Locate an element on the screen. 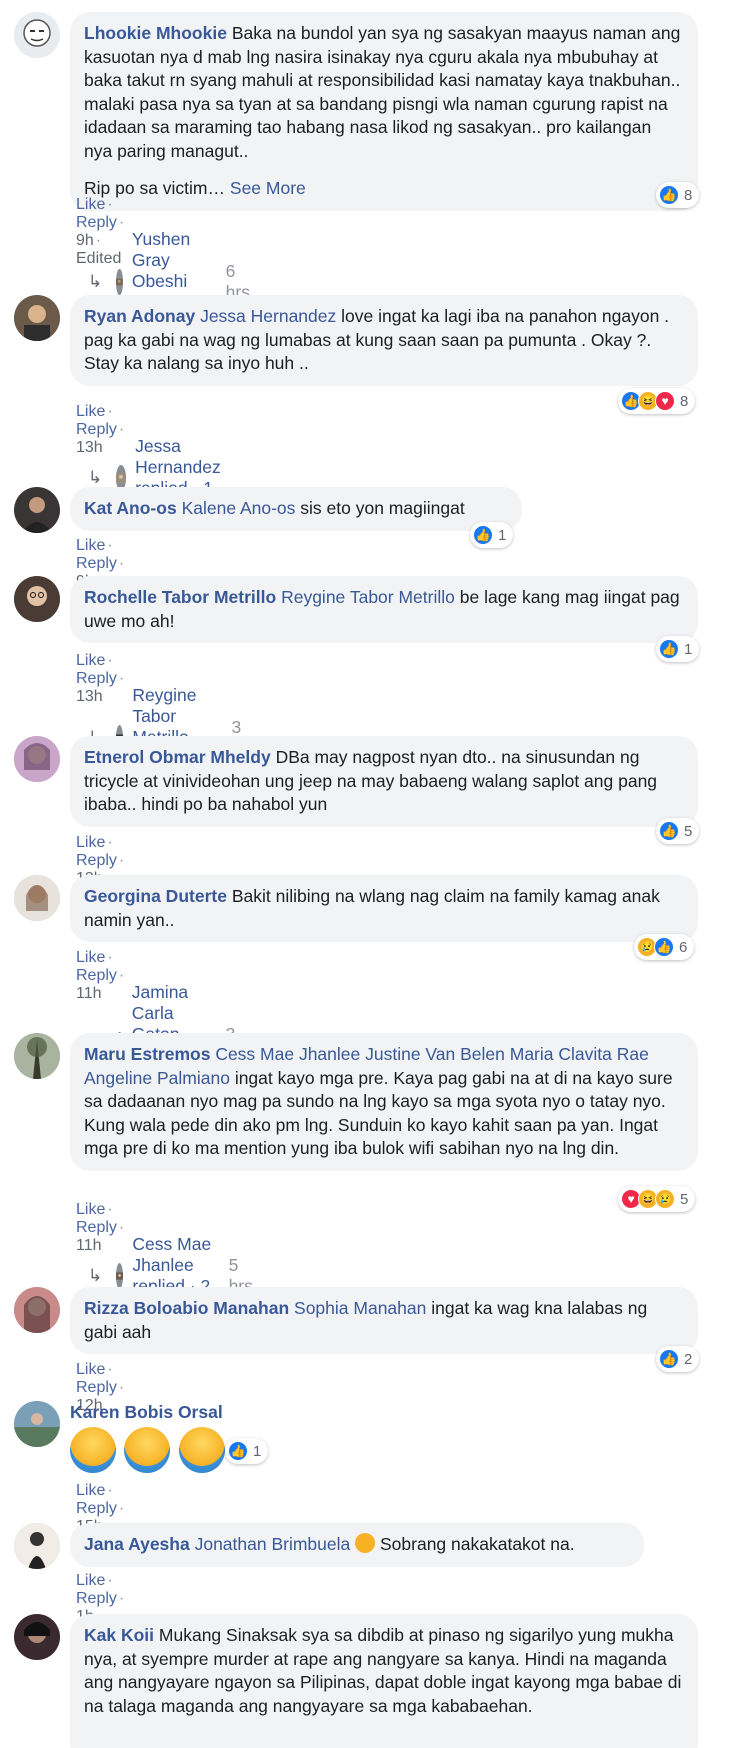 The image size is (750, 1748). mention-link: Reygine Tabor Metrillo is located at coordinates (368, 597).